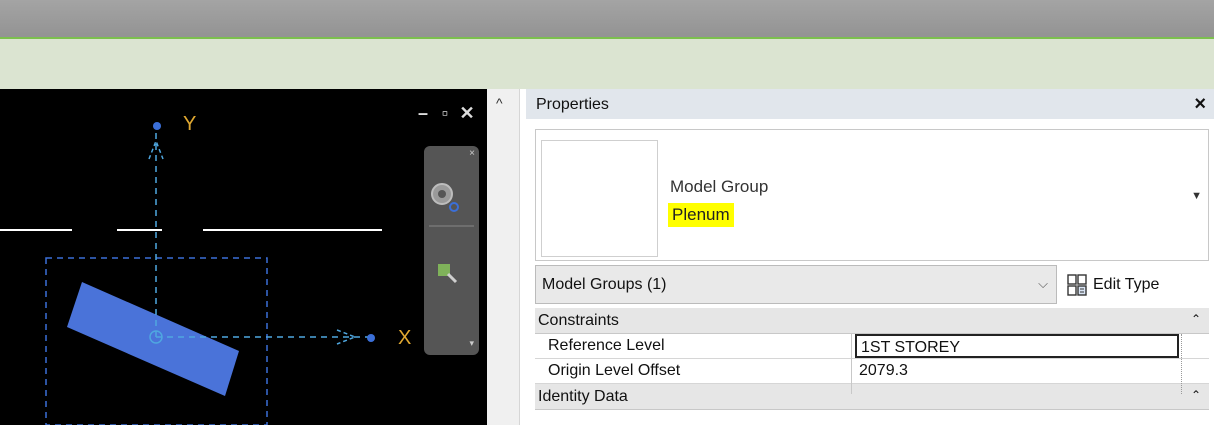 The image size is (1214, 425). Describe the element at coordinates (503, 257) in the screenshot. I see `viewport-scrollbar: ^` at that location.